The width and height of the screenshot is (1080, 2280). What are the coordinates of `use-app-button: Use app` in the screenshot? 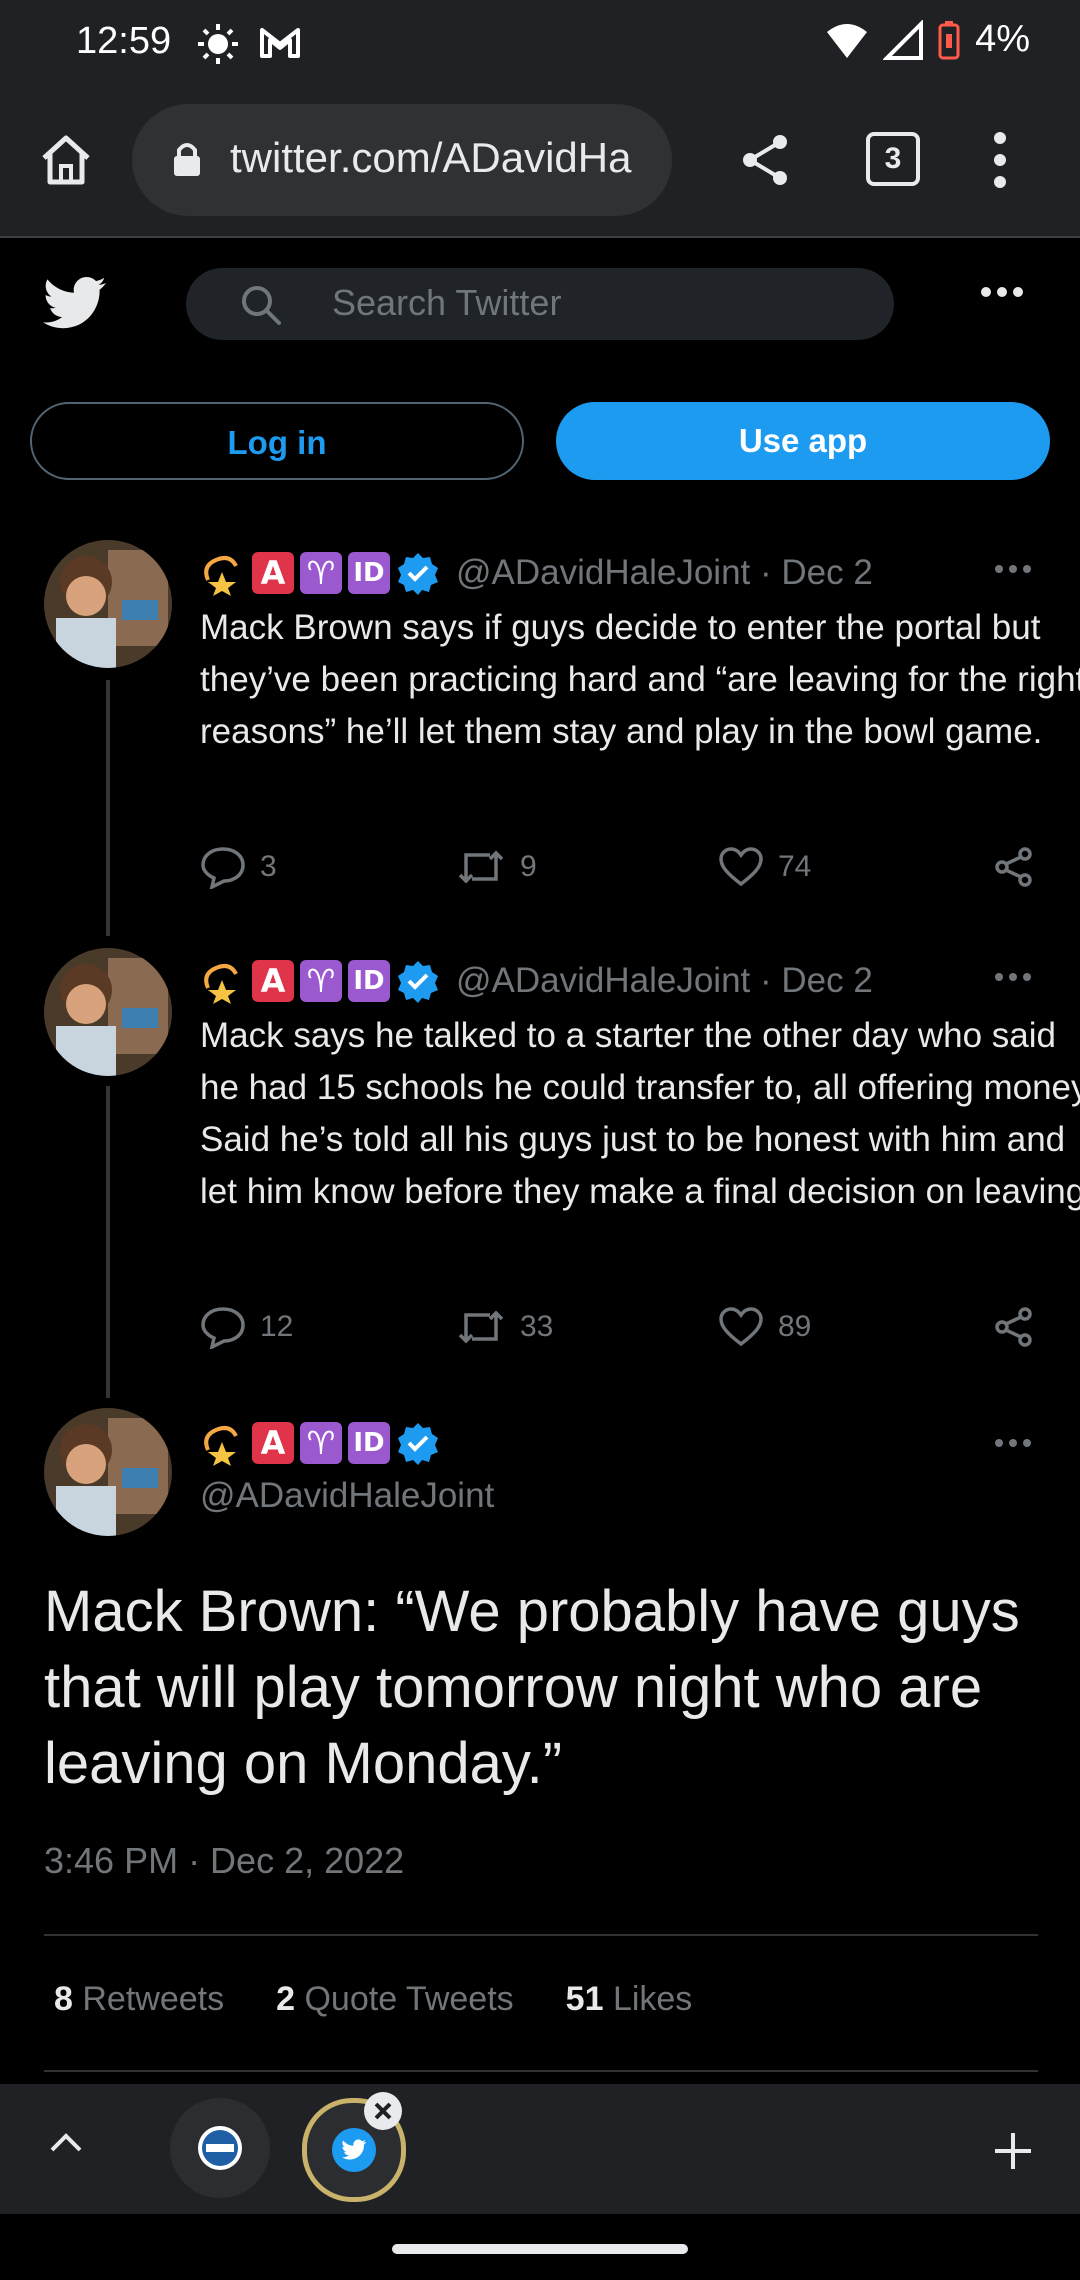 It's located at (803, 441).